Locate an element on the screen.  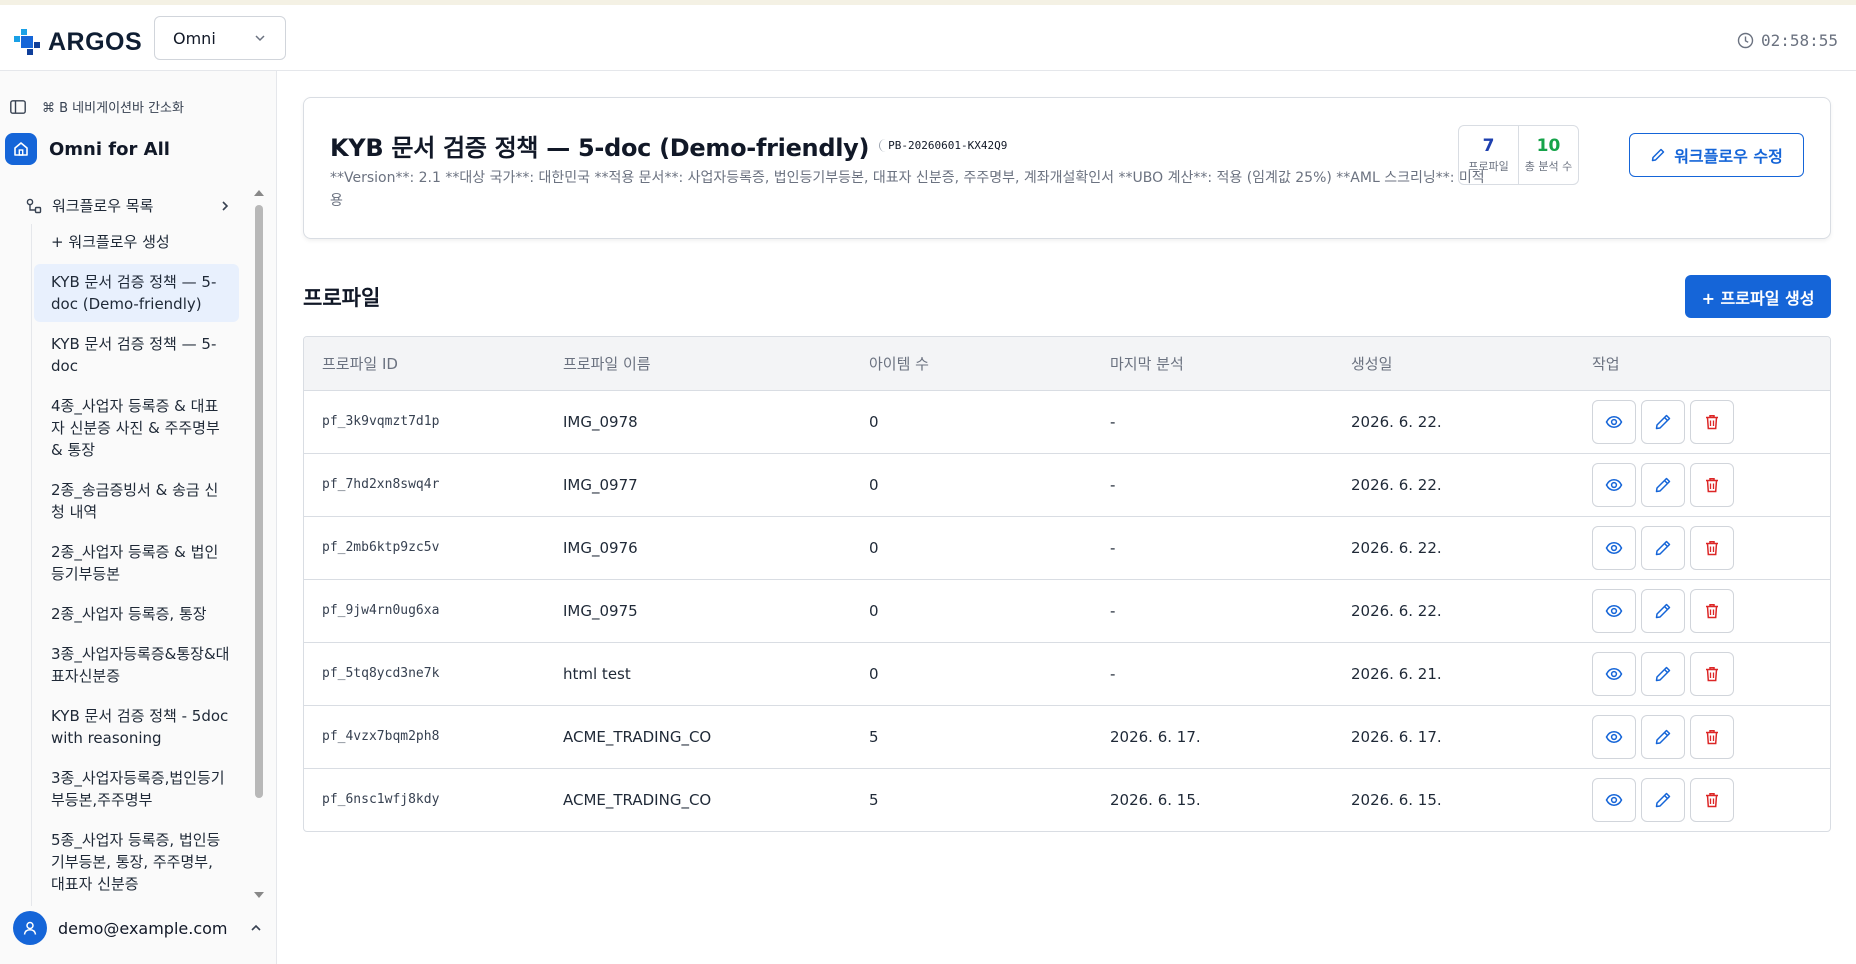
workflow-item: 2종_송금증빙서 & 송금 신청 내역 is located at coordinates (136, 501).